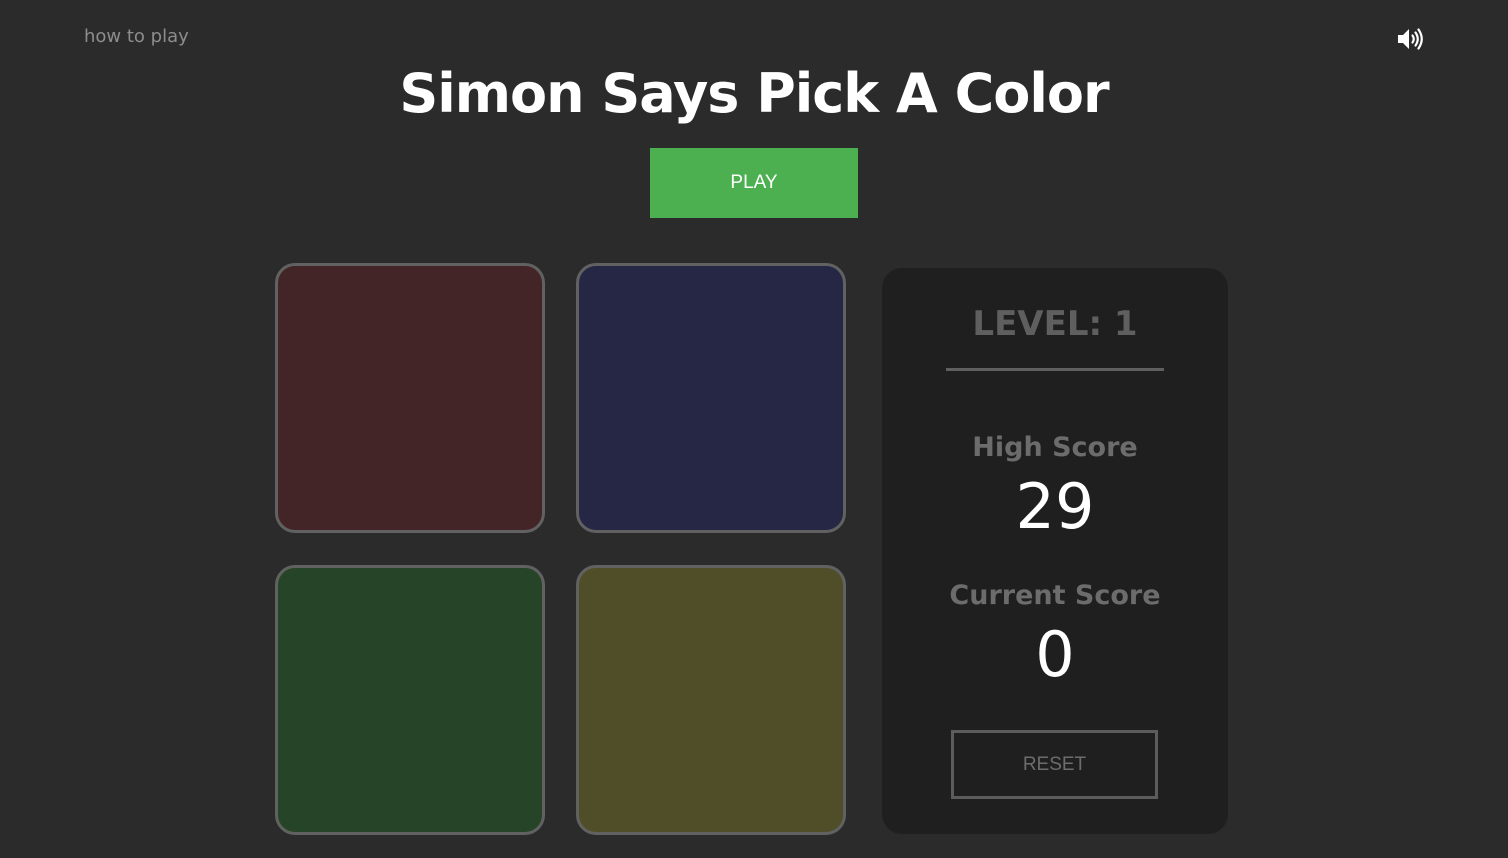 This screenshot has height=858, width=1508. What do you see at coordinates (410, 700) in the screenshot?
I see `green-pad` at bounding box center [410, 700].